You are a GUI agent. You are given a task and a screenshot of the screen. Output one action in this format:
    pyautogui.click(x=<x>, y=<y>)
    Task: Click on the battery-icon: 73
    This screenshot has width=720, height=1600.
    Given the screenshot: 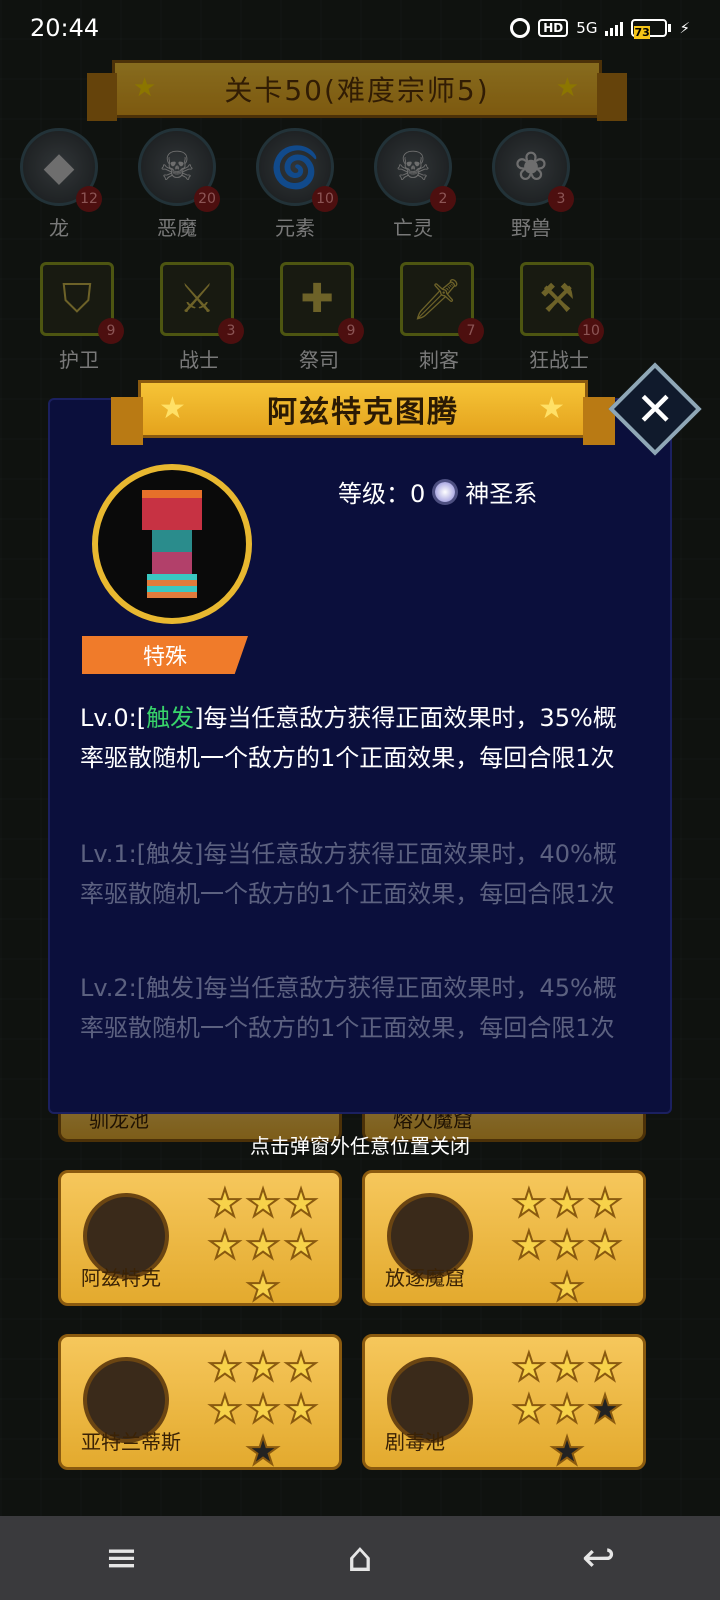 What is the action you would take?
    pyautogui.click(x=651, y=29)
    